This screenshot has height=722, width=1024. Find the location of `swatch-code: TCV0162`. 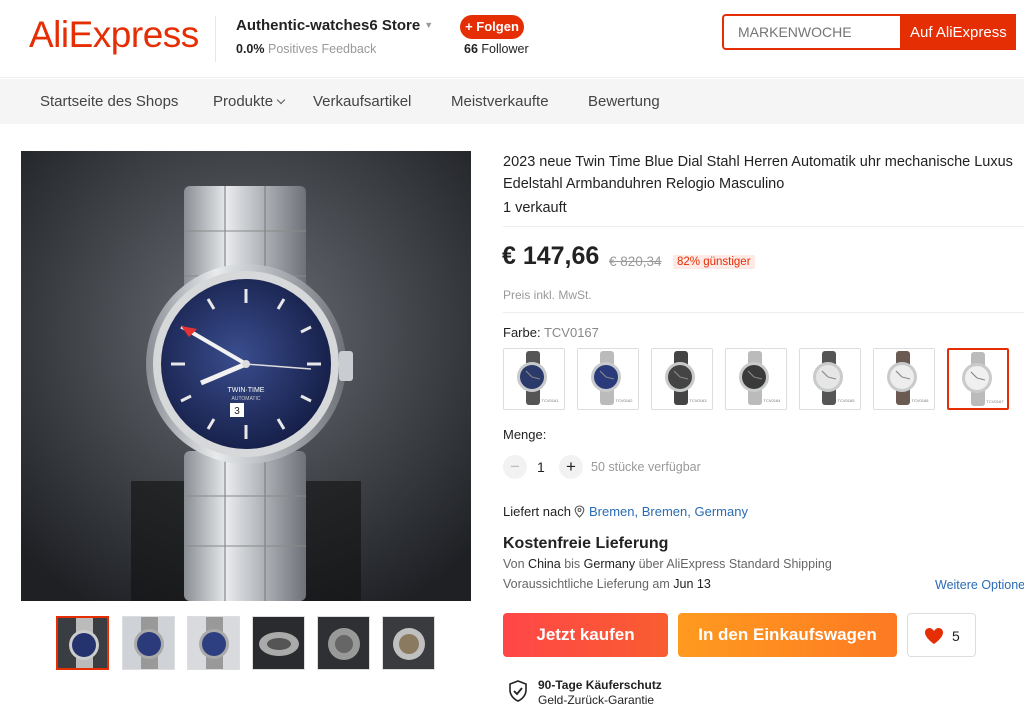

swatch-code: TCV0162 is located at coordinates (625, 400).